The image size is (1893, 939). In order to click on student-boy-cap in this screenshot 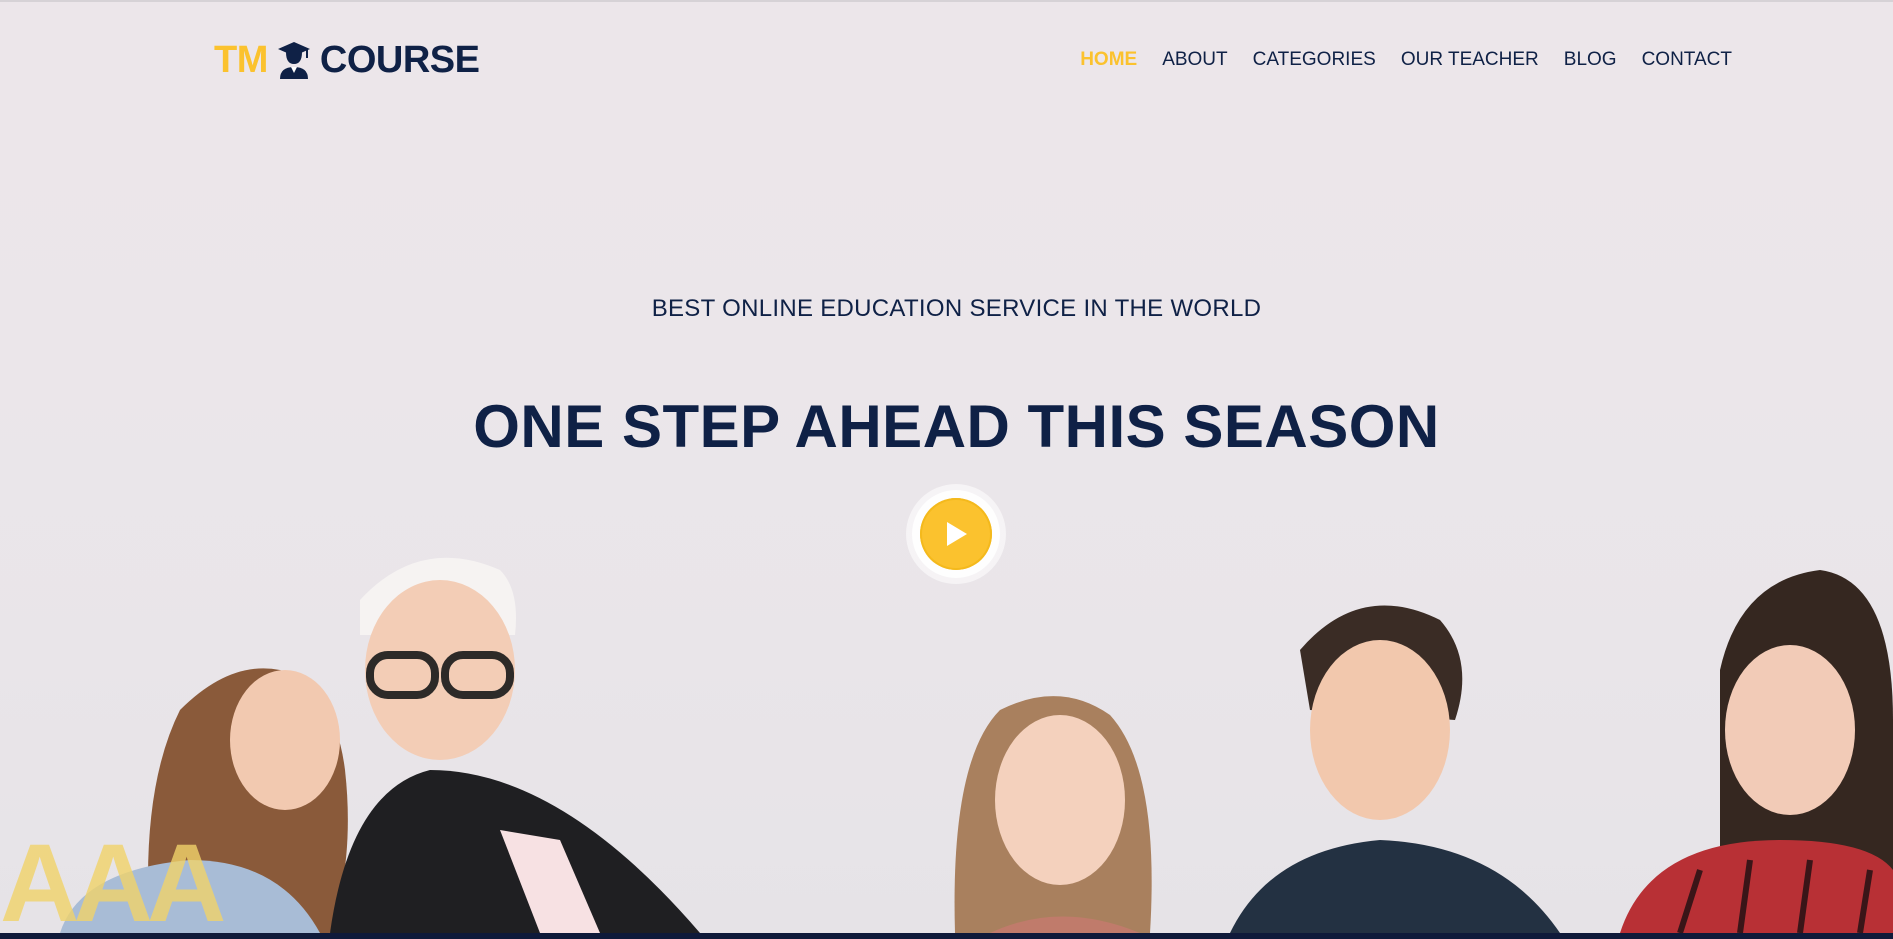, I will do `click(515, 745)`.